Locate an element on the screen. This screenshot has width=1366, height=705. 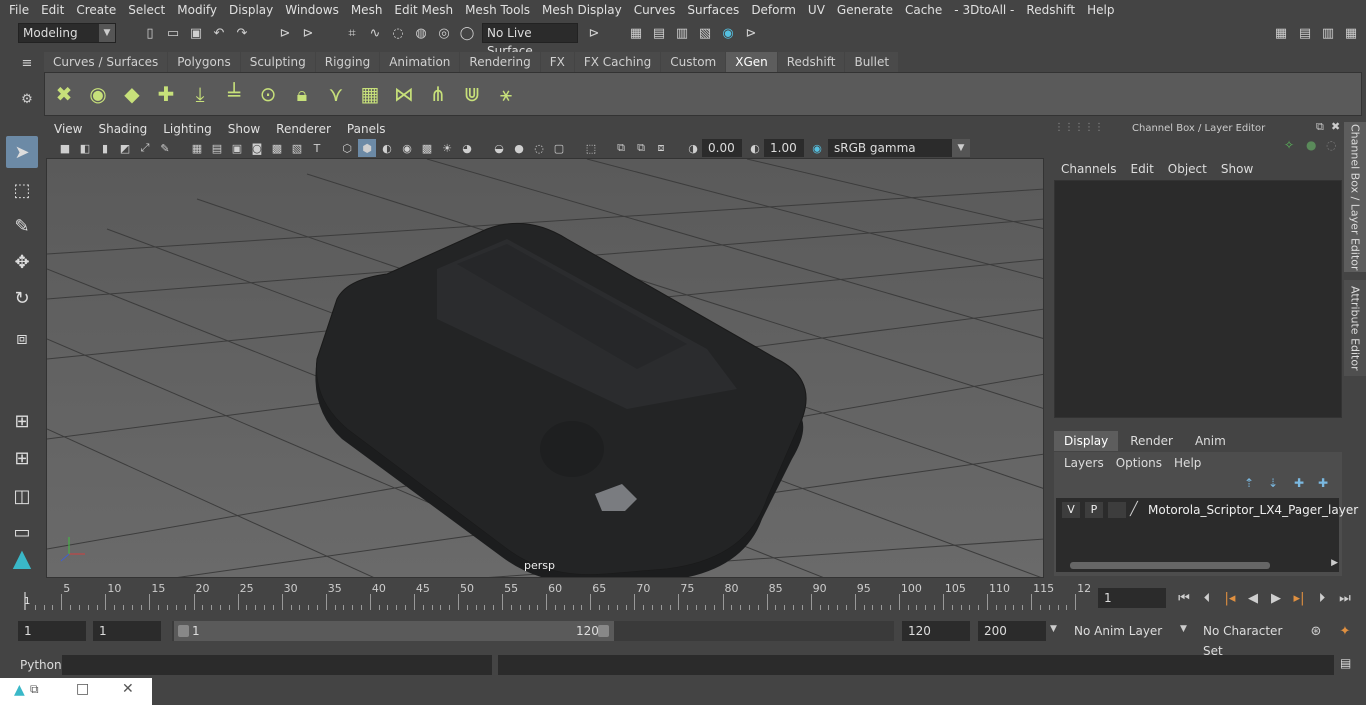
menu-modify: Modify is located at coordinates (197, 10).